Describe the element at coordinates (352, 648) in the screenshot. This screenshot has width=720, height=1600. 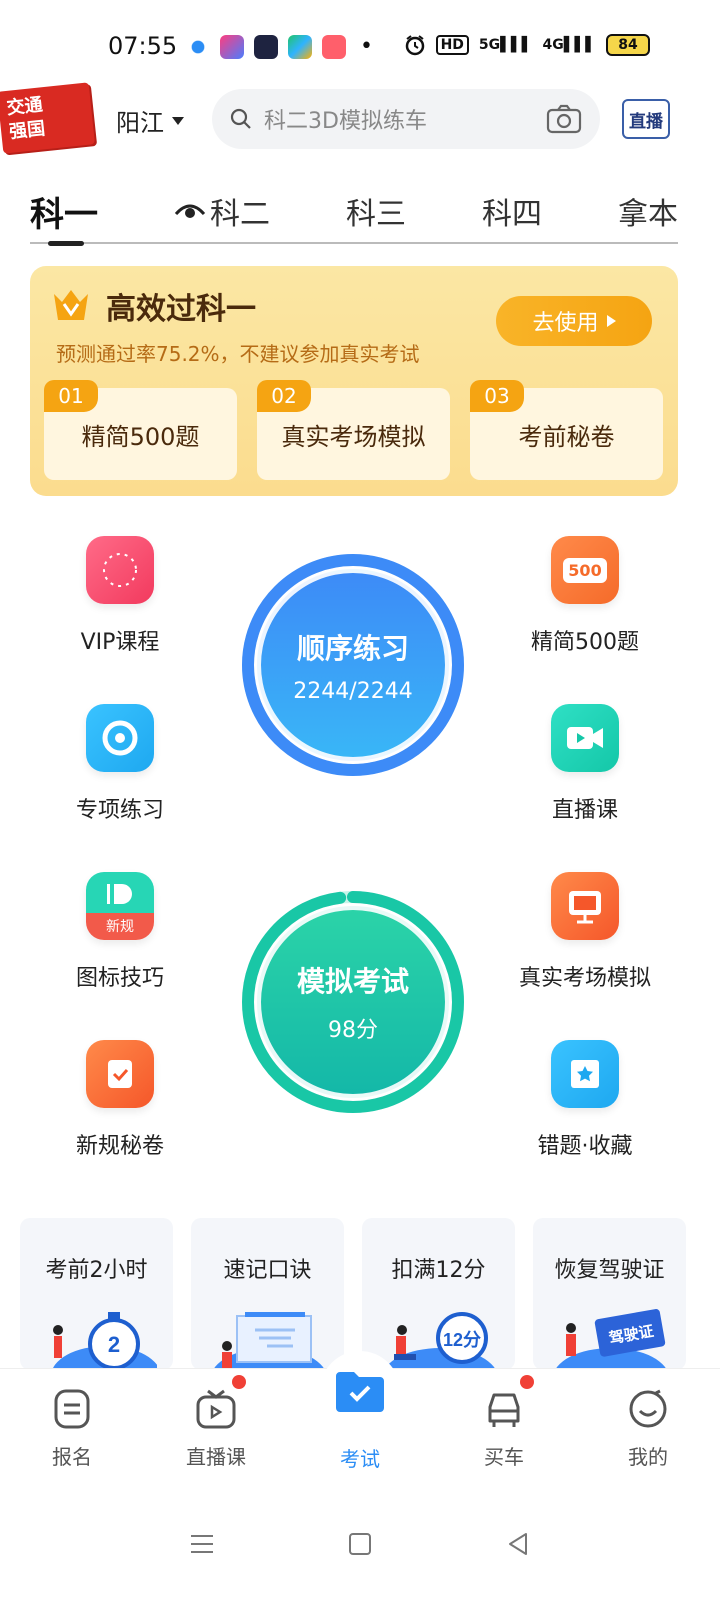
I see `practice-title: 顺序练习` at that location.